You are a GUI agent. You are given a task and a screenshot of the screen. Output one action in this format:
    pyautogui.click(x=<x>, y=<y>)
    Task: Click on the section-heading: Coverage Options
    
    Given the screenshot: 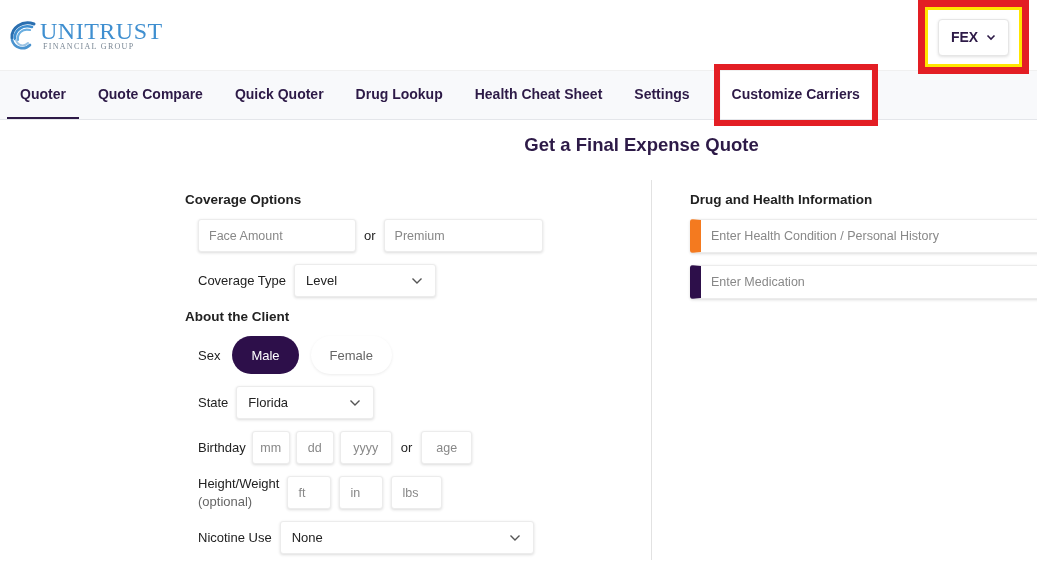 What is the action you would take?
    pyautogui.click(x=244, y=199)
    